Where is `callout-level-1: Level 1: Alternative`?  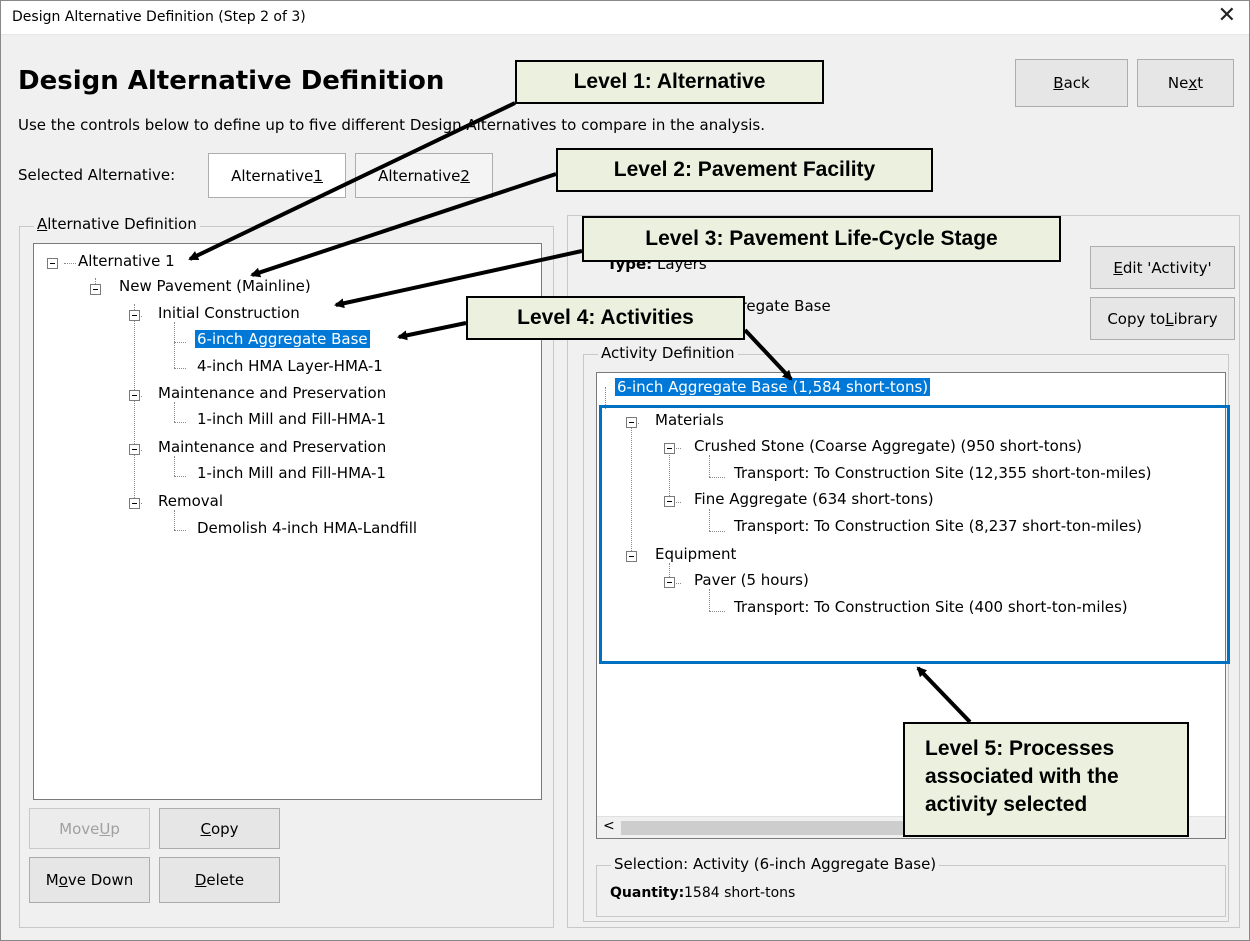 callout-level-1: Level 1: Alternative is located at coordinates (669, 82).